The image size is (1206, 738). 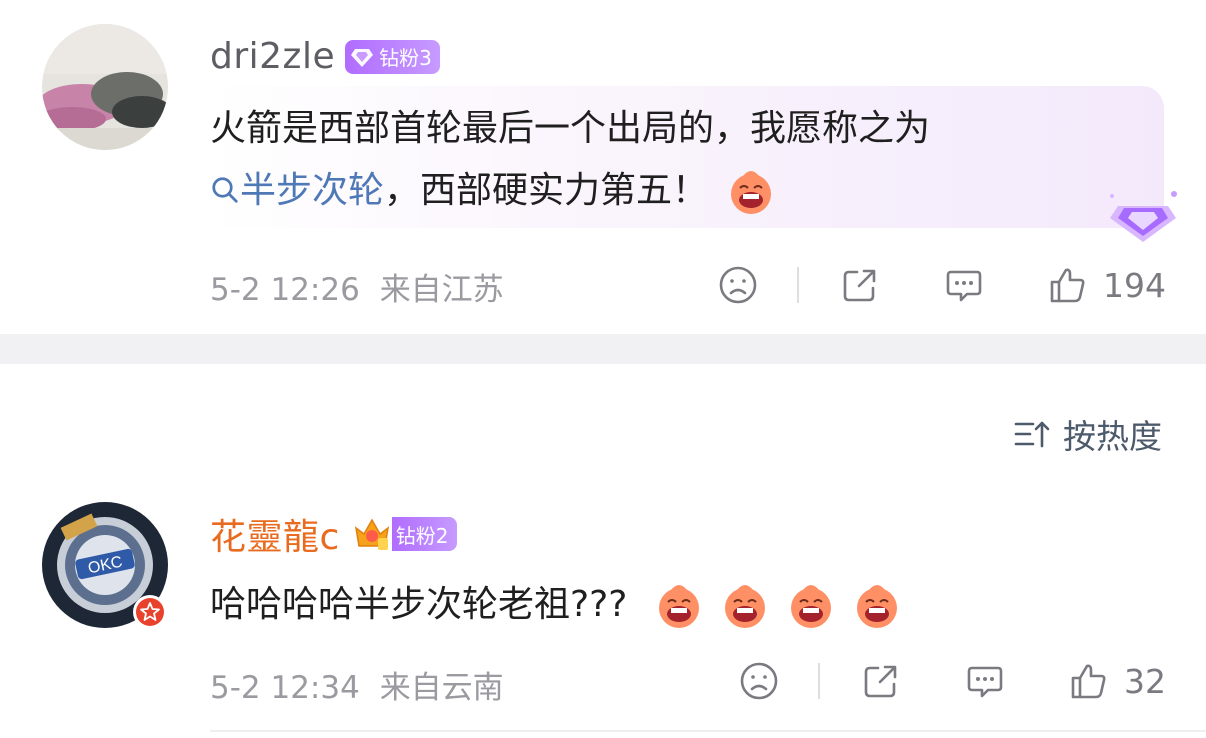 I want to click on username: dri2zle, so click(x=272, y=56).